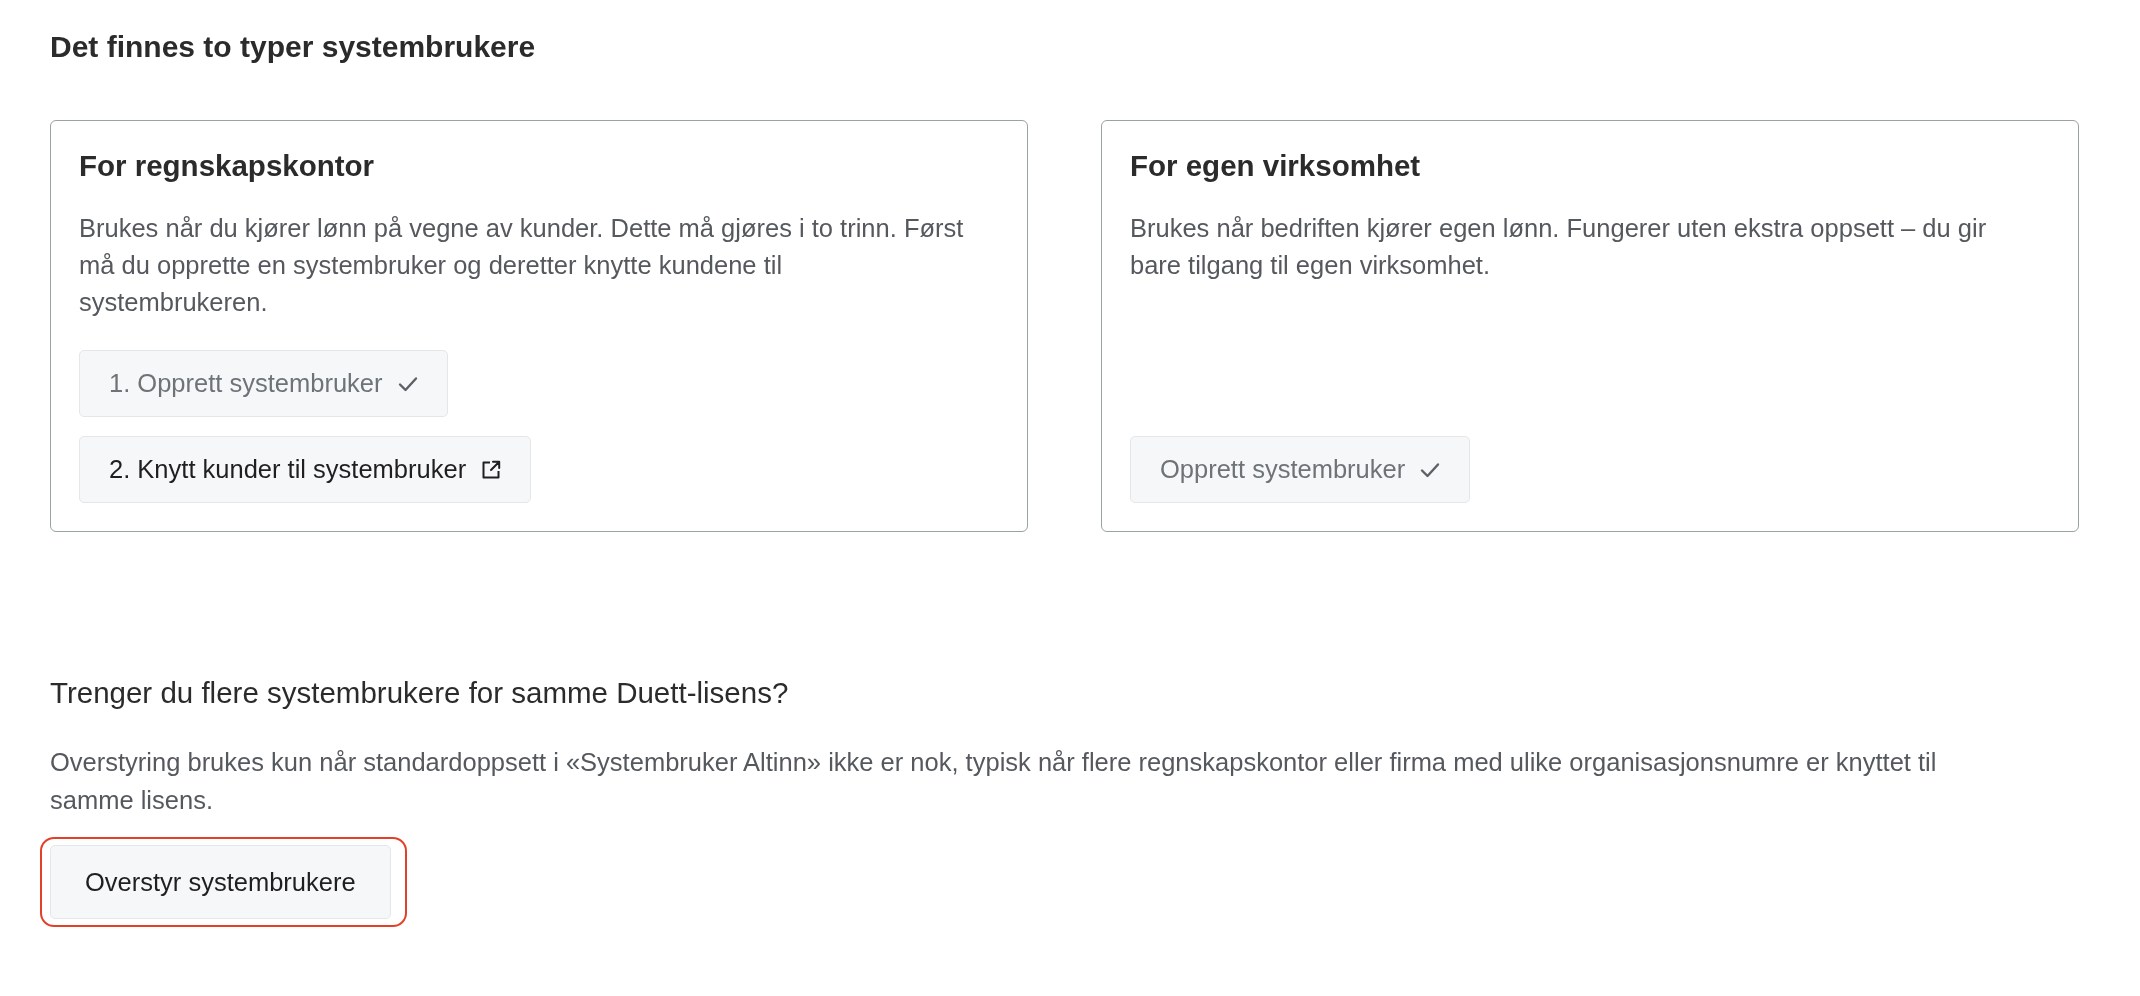 This screenshot has height=996, width=2140. Describe the element at coordinates (491, 469) in the screenshot. I see `external-link-icon` at that location.